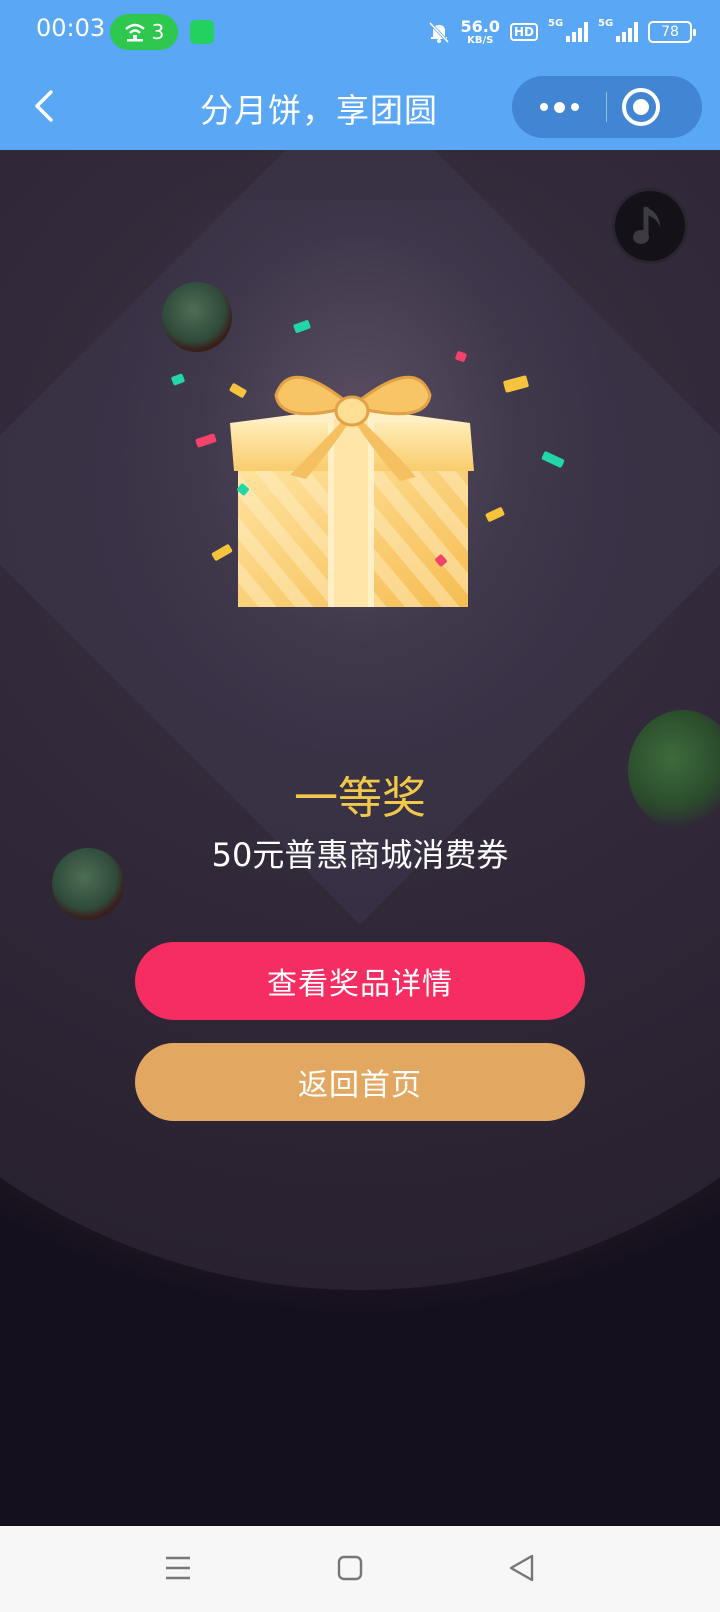  I want to click on capsule-divider, so click(606, 107).